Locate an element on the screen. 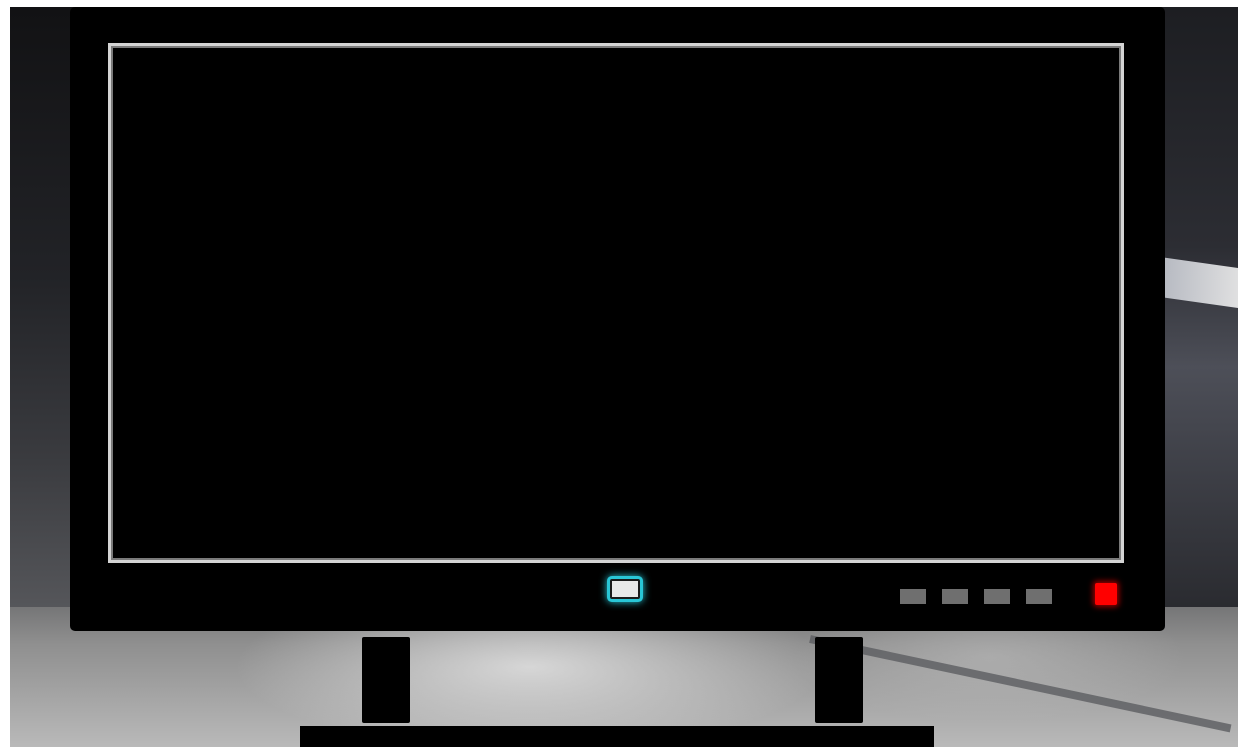 This screenshot has height=753, width=1243. power-indicator-button is located at coordinates (625, 589).